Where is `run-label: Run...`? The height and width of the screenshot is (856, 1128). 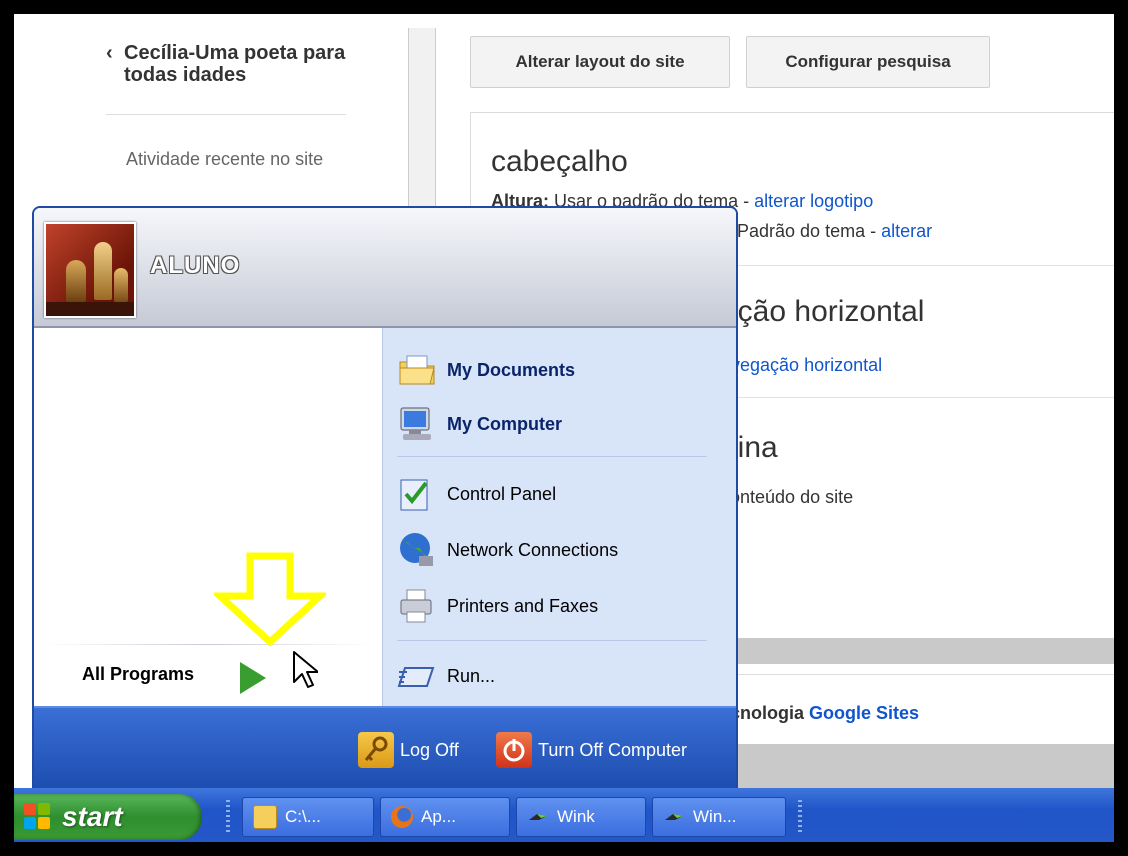 run-label: Run... is located at coordinates (471, 675).